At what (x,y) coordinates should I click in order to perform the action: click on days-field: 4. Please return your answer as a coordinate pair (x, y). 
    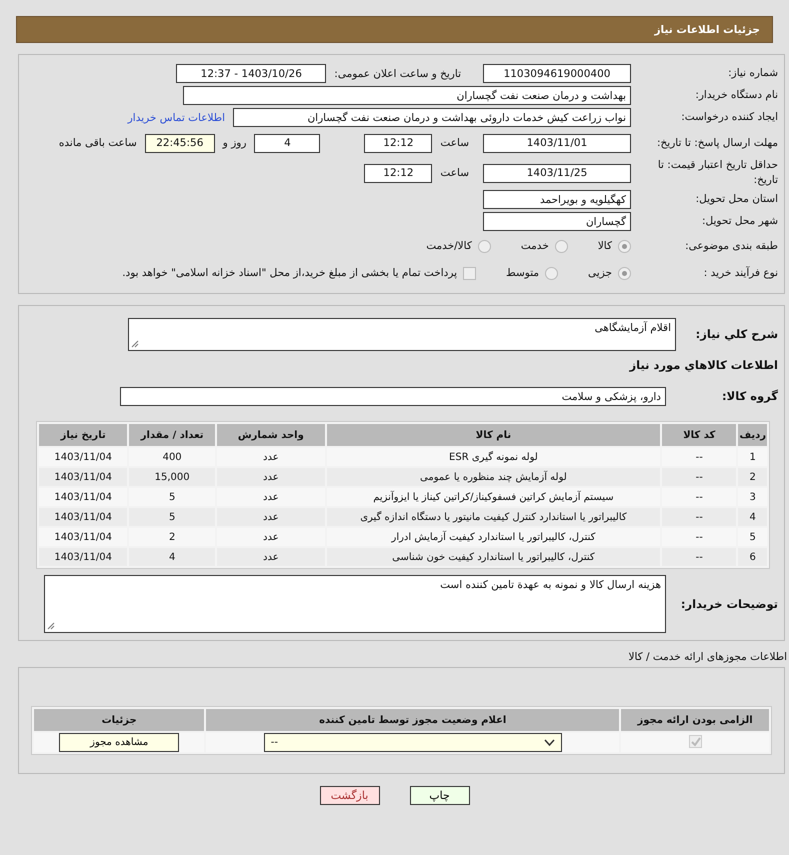
    Looking at the image, I should click on (287, 143).